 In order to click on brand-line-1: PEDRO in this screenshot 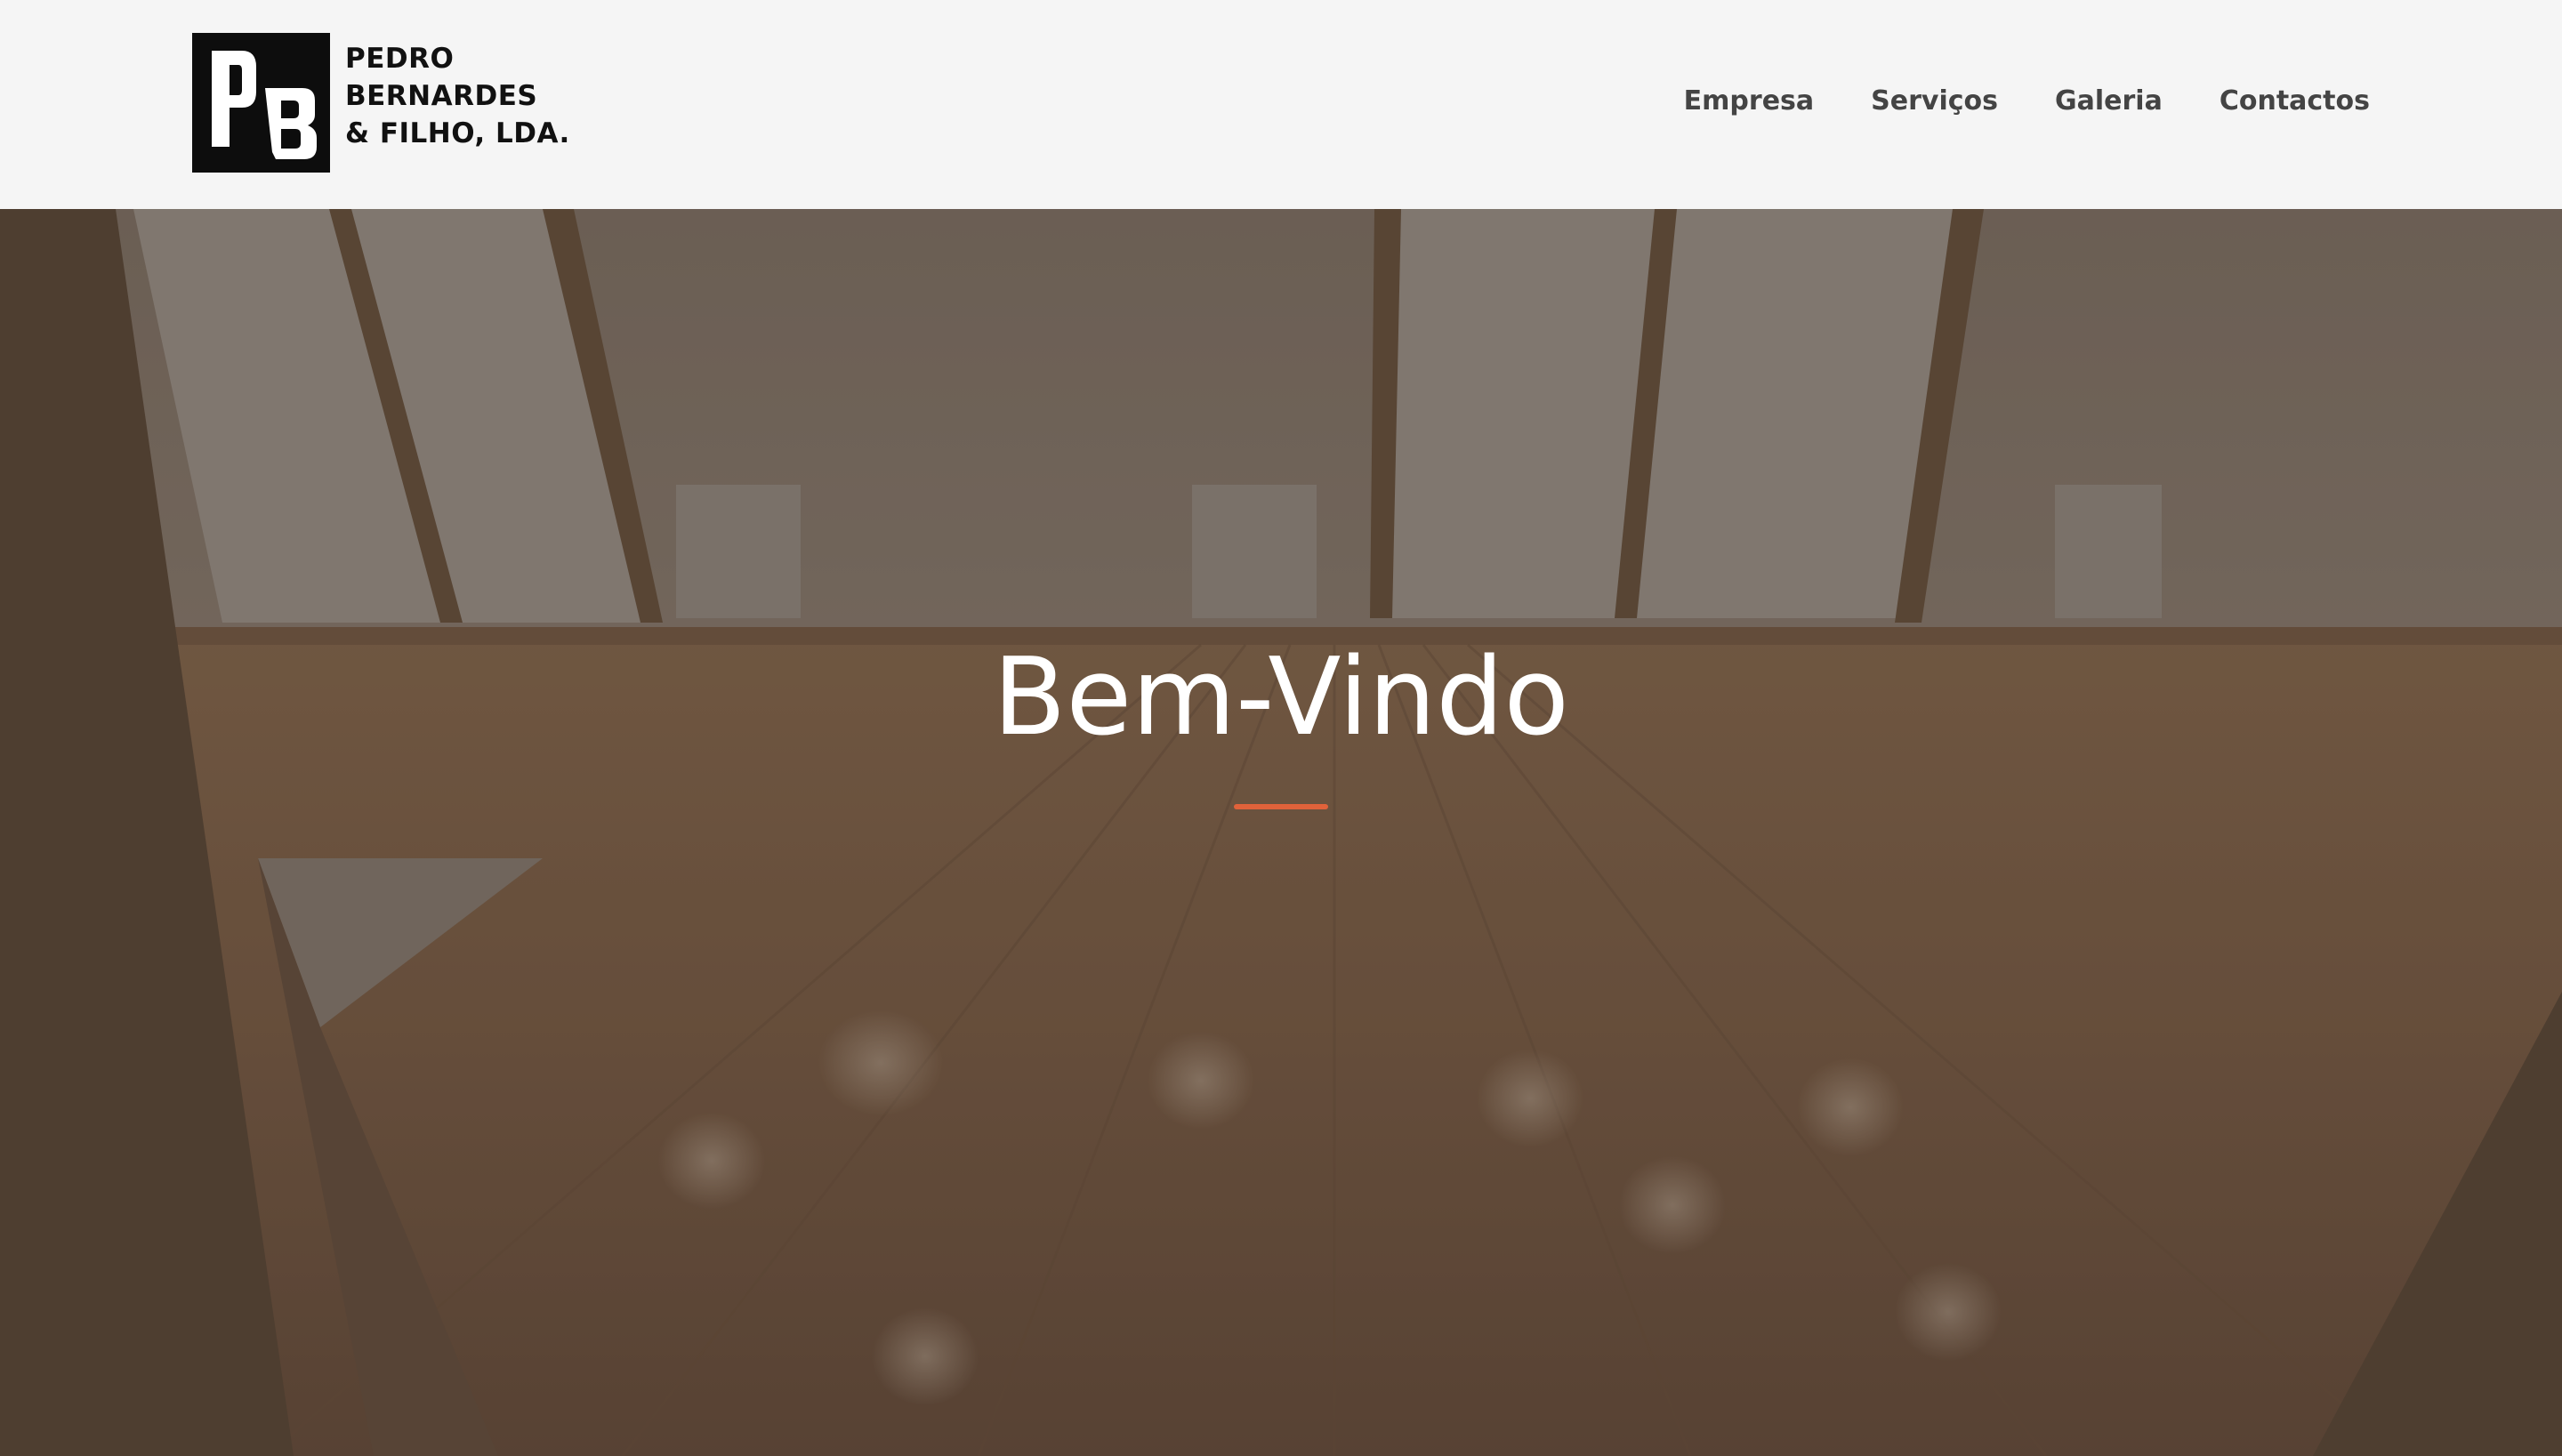, I will do `click(400, 59)`.